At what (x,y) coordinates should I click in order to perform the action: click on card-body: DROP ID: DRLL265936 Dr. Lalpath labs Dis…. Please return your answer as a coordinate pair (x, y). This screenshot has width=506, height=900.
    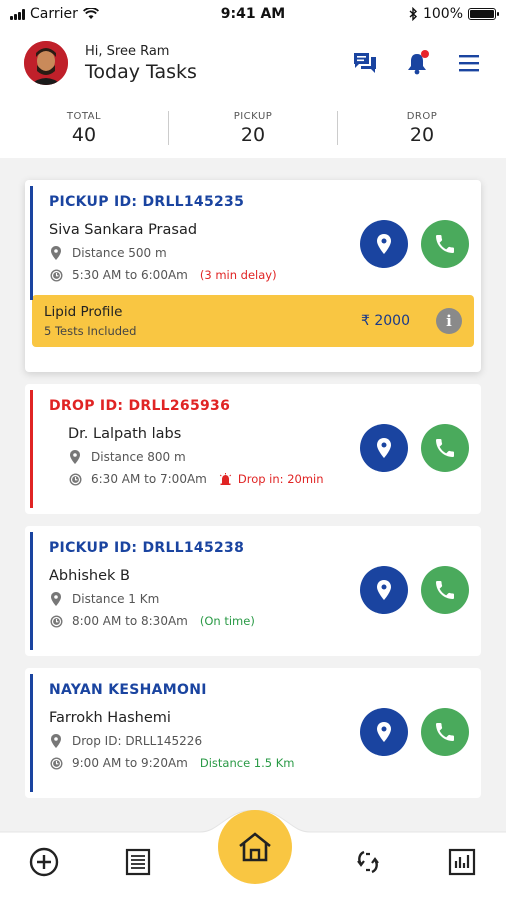
    Looking at the image, I should click on (253, 435).